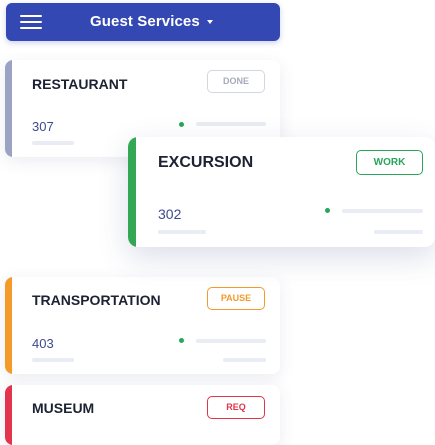 This screenshot has height=445, width=435. I want to click on service-card-transportation: TRANSPORTATION PAUSE 403, so click(142, 325).